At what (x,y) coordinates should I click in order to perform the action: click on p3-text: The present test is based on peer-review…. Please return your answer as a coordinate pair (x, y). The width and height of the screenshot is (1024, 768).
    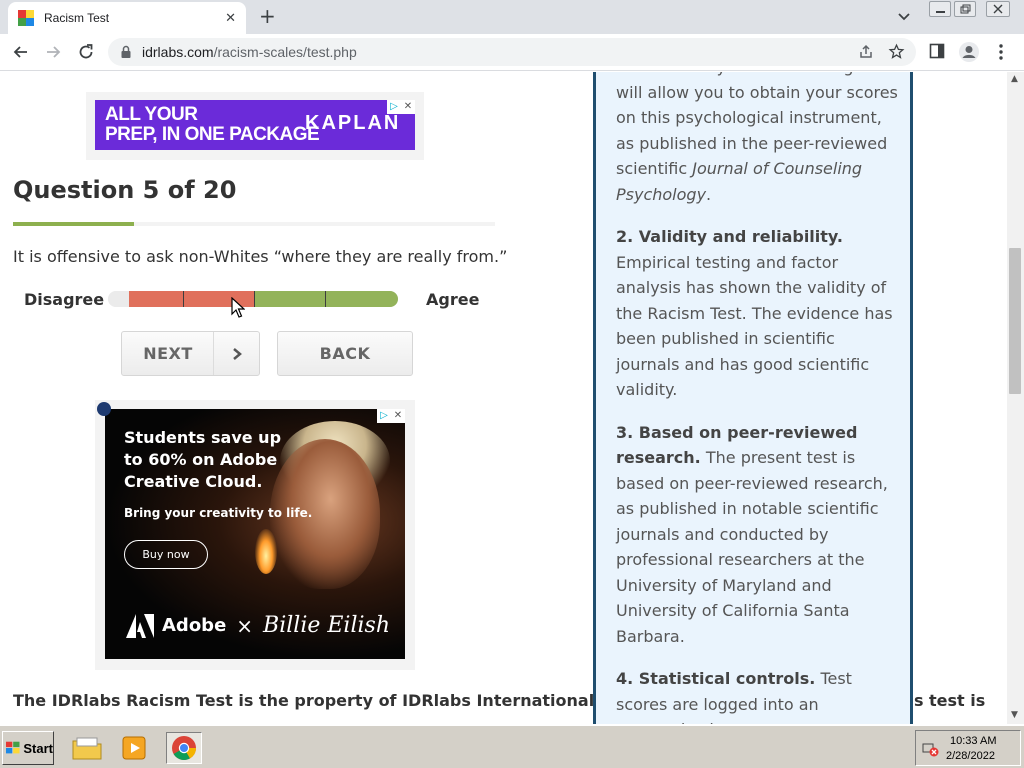
    Looking at the image, I should click on (752, 547).